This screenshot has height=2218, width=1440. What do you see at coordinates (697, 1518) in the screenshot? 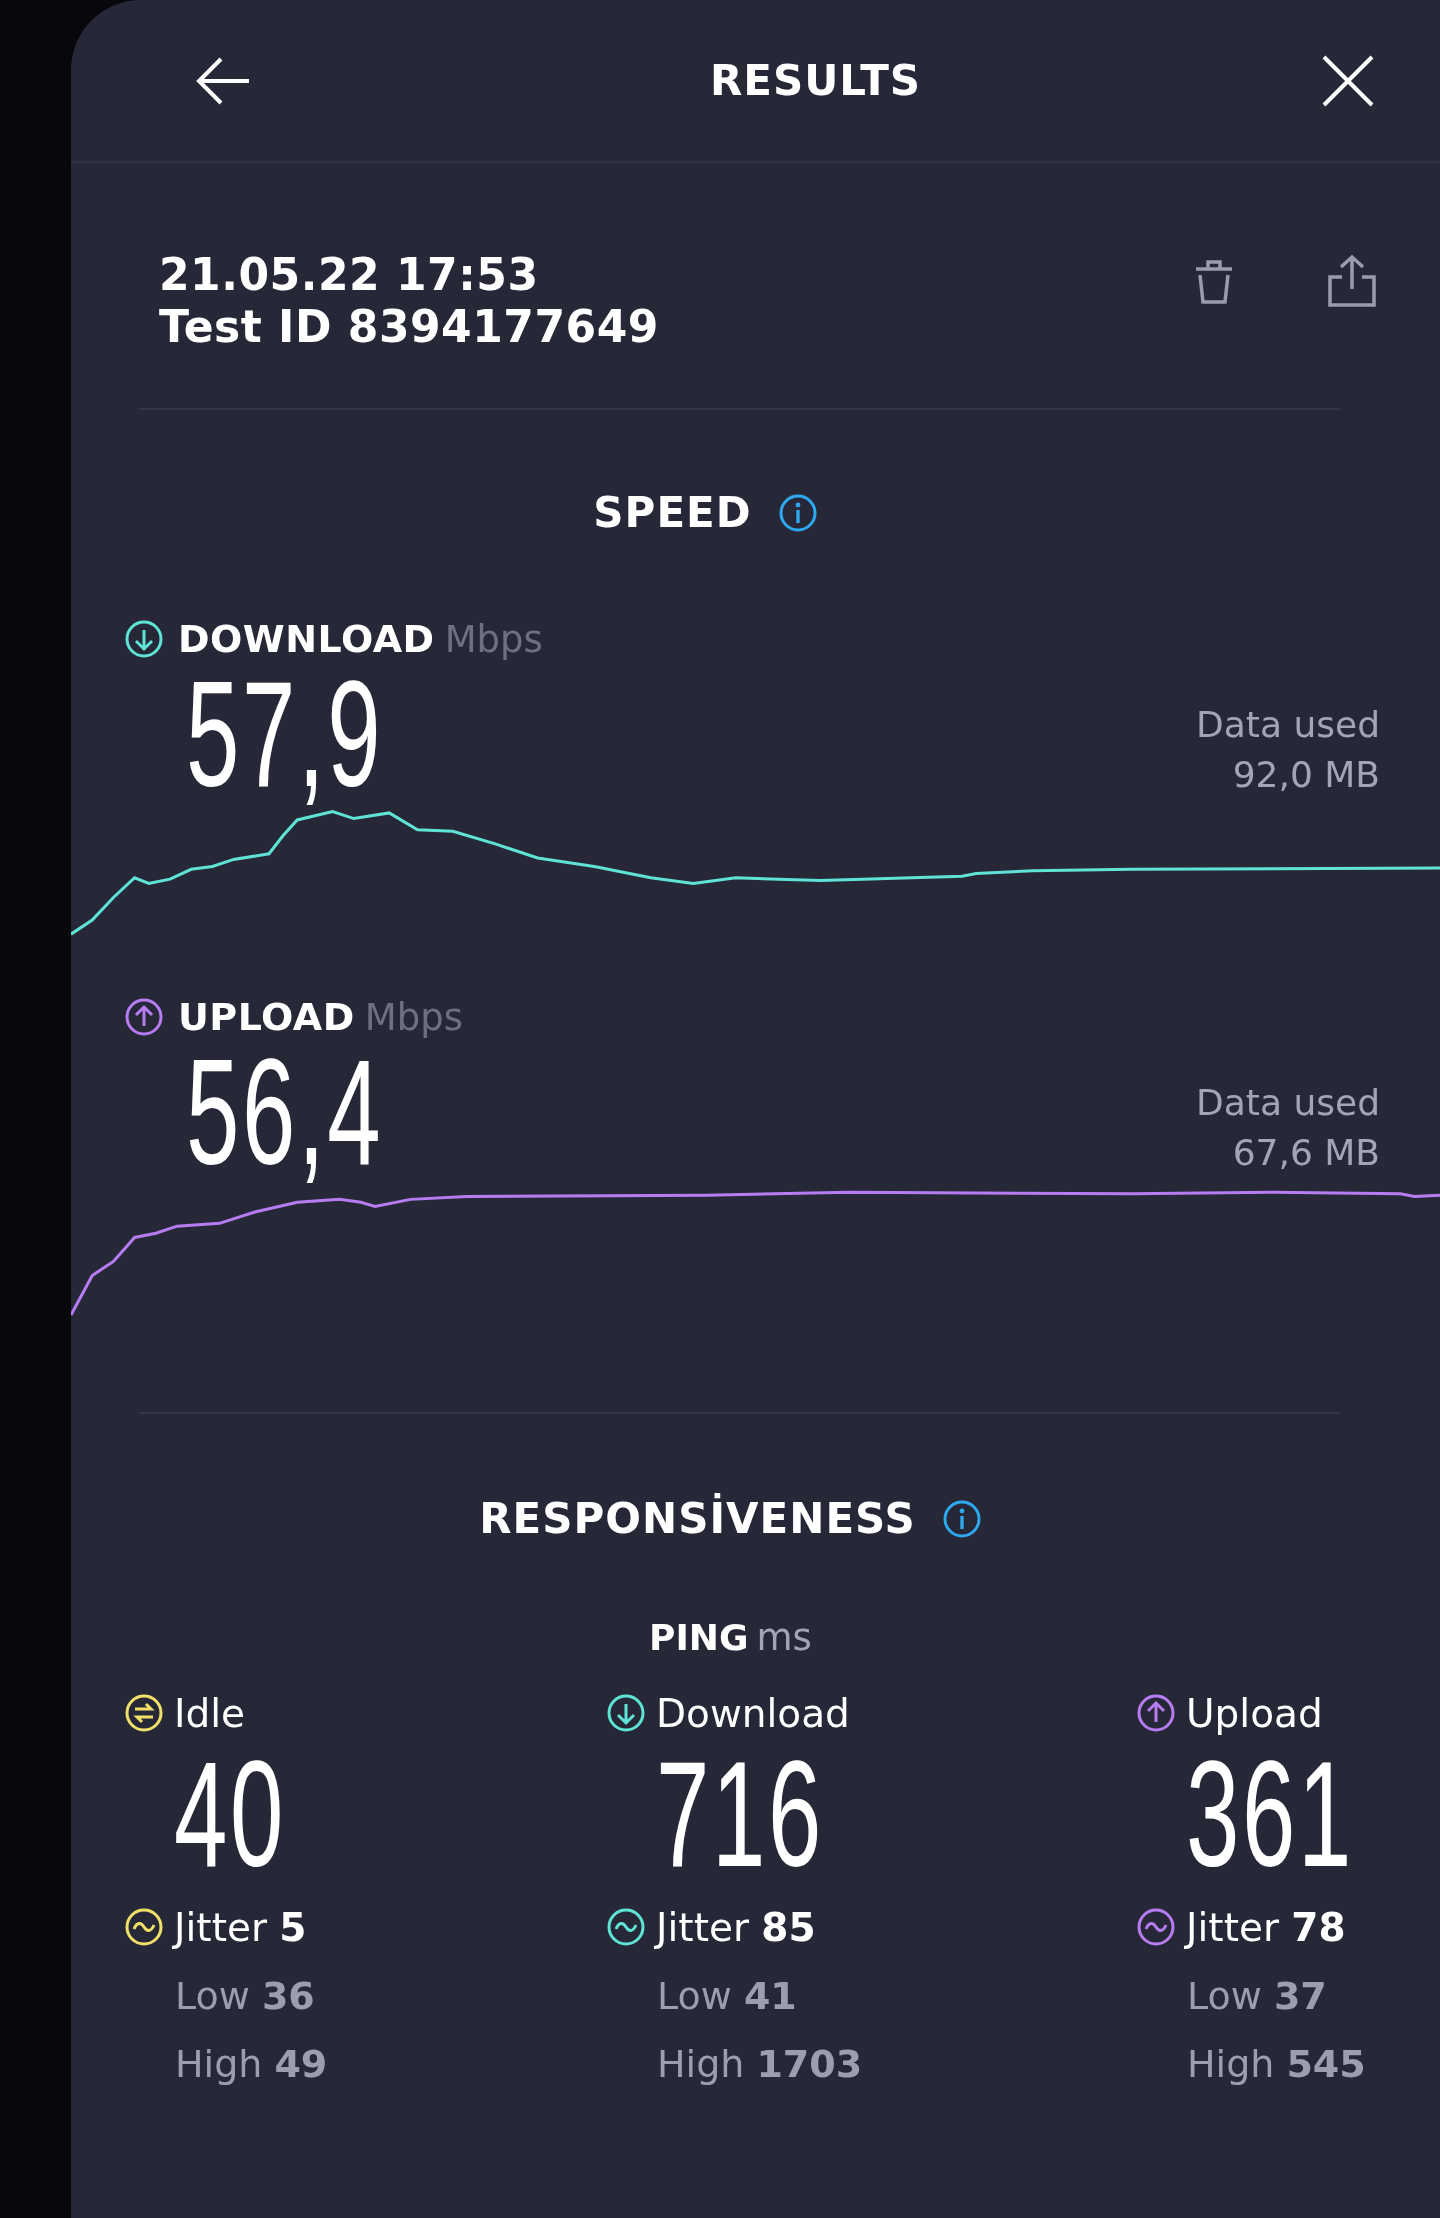
I see `section-heading: RESPONSİVENESS` at bounding box center [697, 1518].